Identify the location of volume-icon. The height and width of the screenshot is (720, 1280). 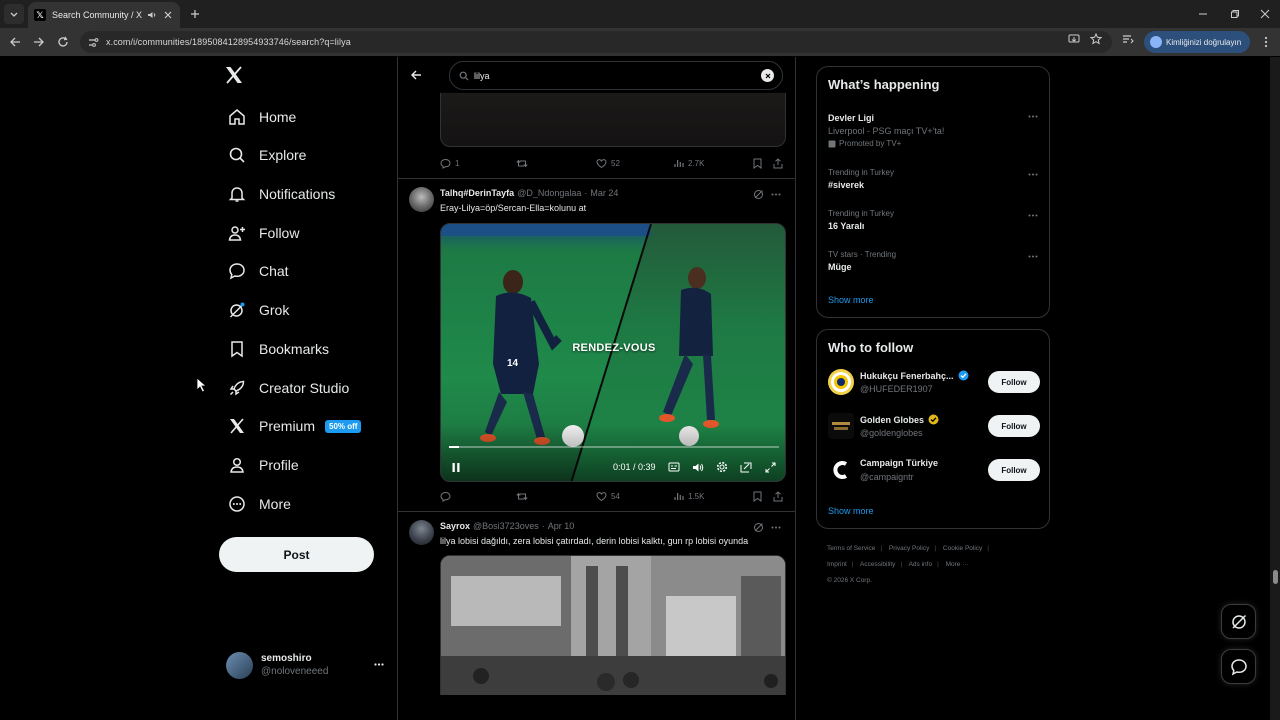
(698, 467).